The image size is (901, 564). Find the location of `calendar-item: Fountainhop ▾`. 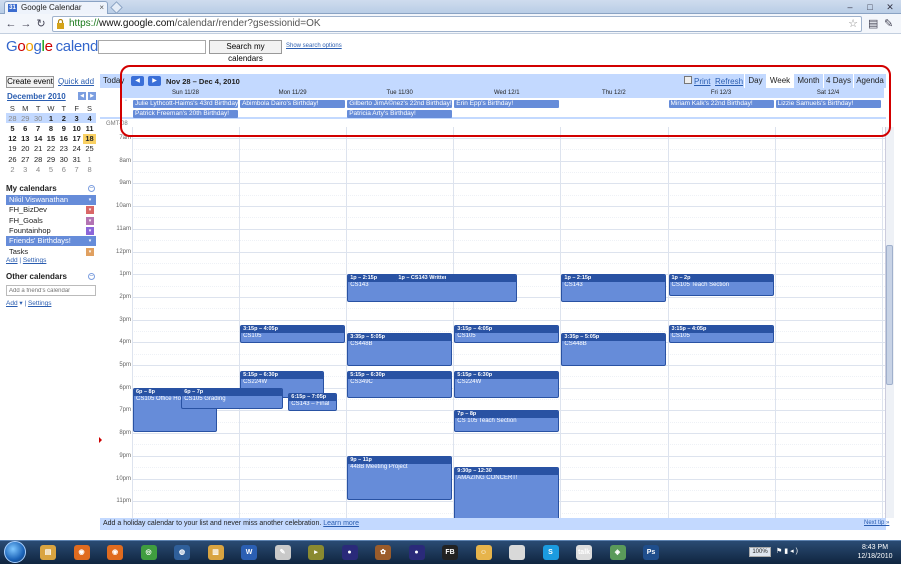

calendar-item: Fountainhop ▾ is located at coordinates (51, 231).